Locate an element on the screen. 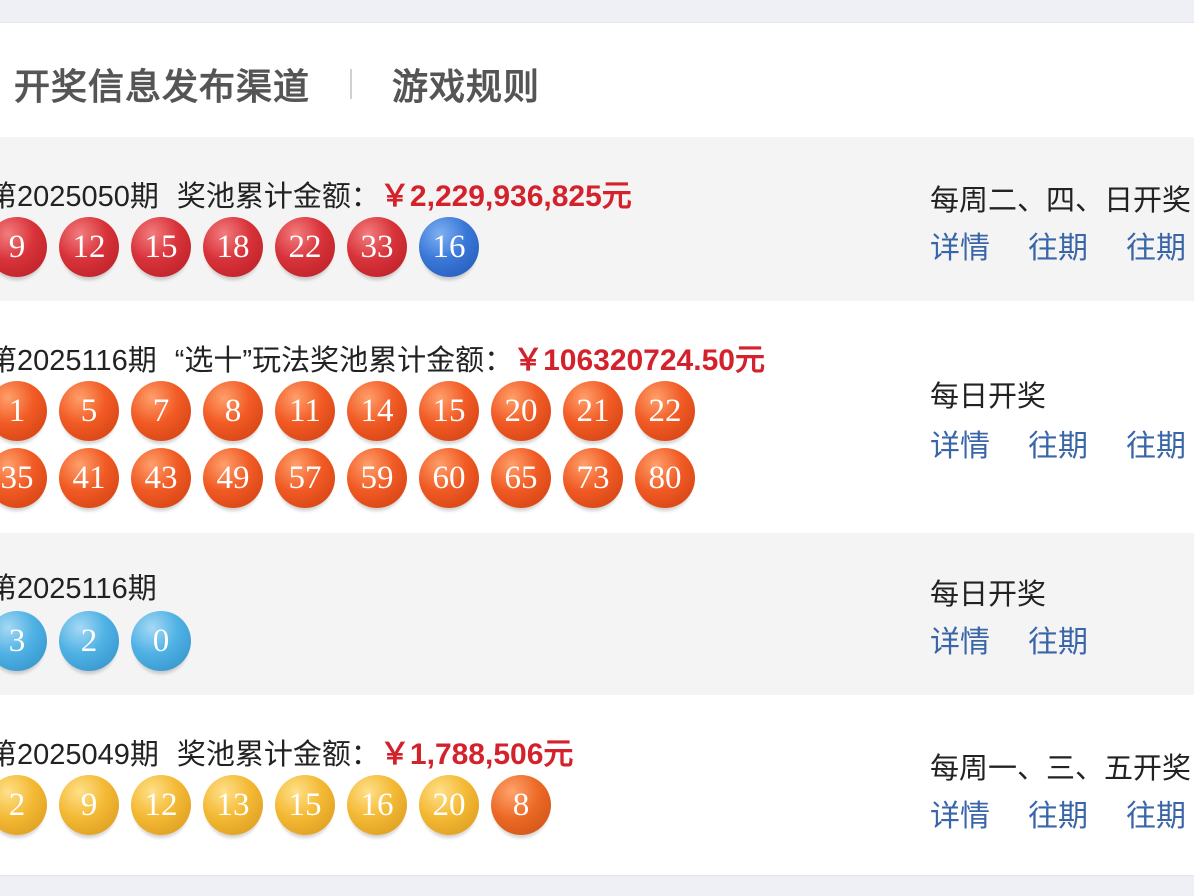  tab-divider is located at coordinates (351, 84).